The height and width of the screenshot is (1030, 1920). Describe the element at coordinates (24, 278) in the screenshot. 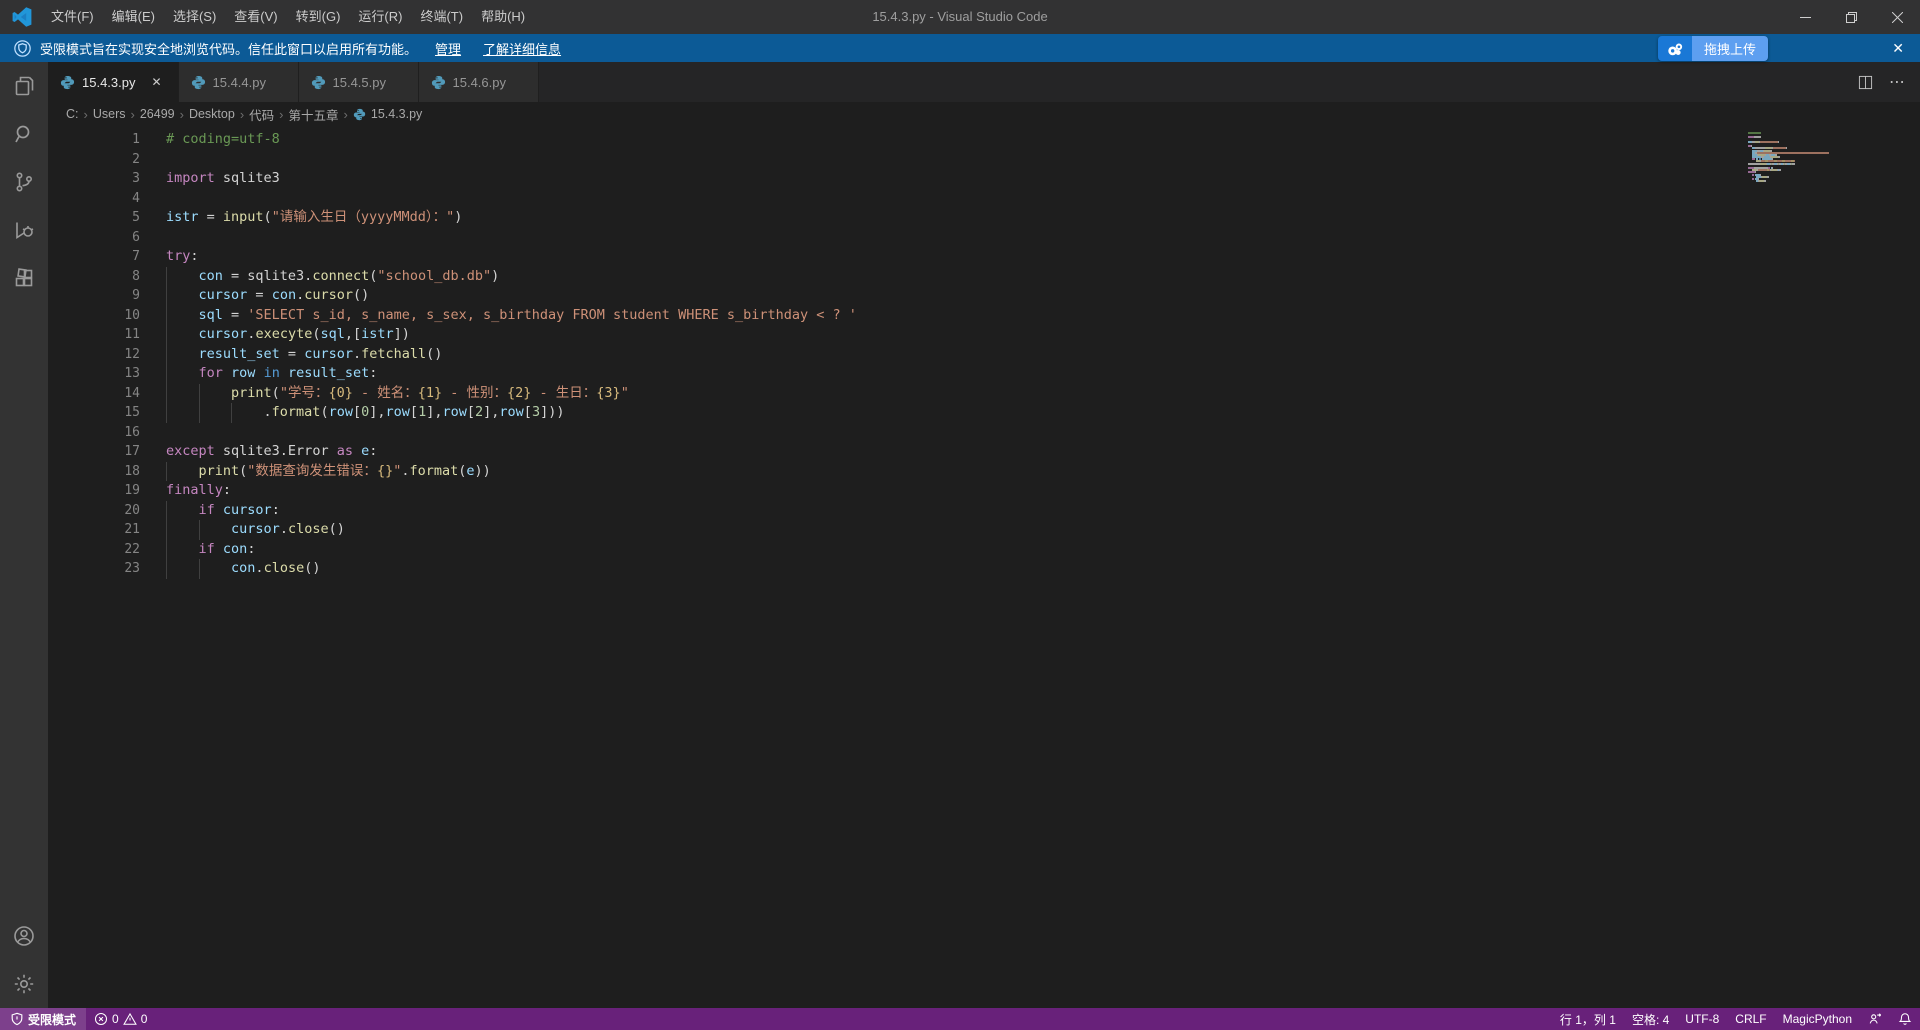

I see `extensions-icon` at that location.